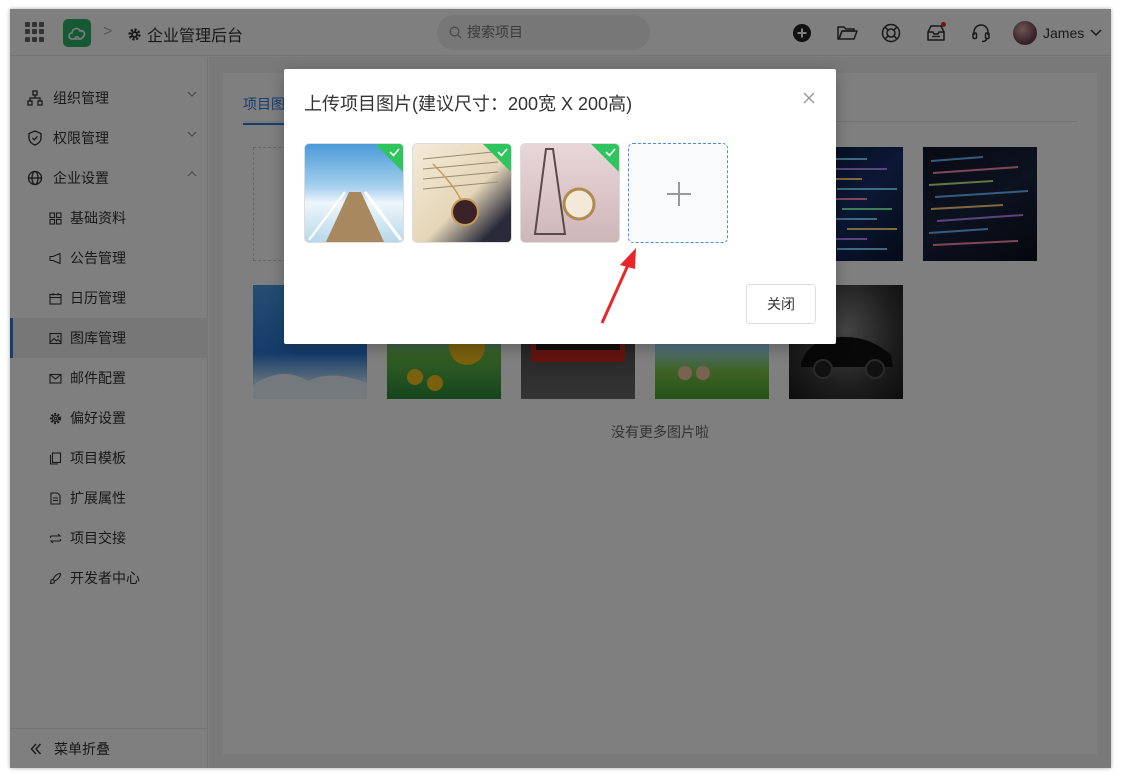  Describe the element at coordinates (678, 193) in the screenshot. I see `add-image-button` at that location.